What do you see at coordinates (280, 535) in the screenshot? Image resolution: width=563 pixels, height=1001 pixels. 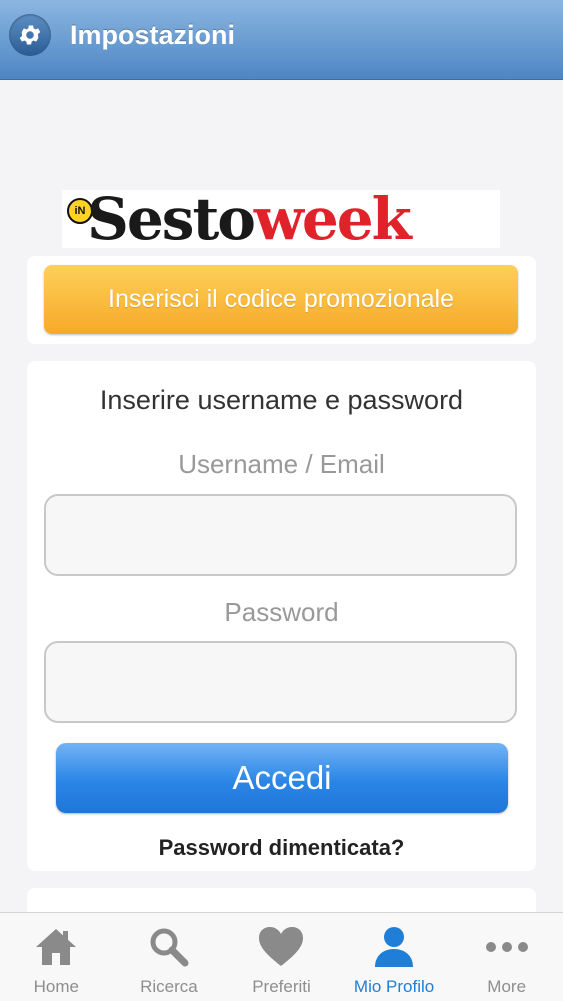 I see `username-input` at bounding box center [280, 535].